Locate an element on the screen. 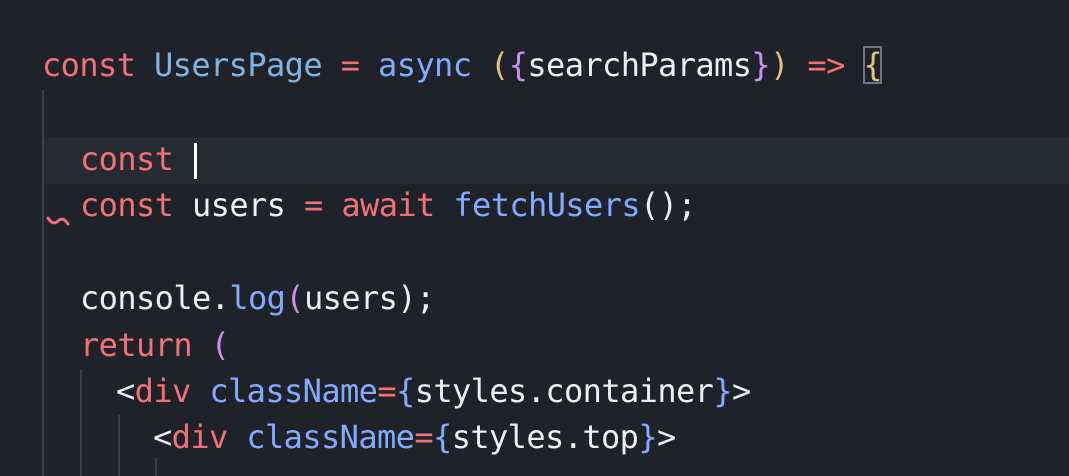 Image resolution: width=1069 pixels, height=476 pixels. text-caret is located at coordinates (196, 161).